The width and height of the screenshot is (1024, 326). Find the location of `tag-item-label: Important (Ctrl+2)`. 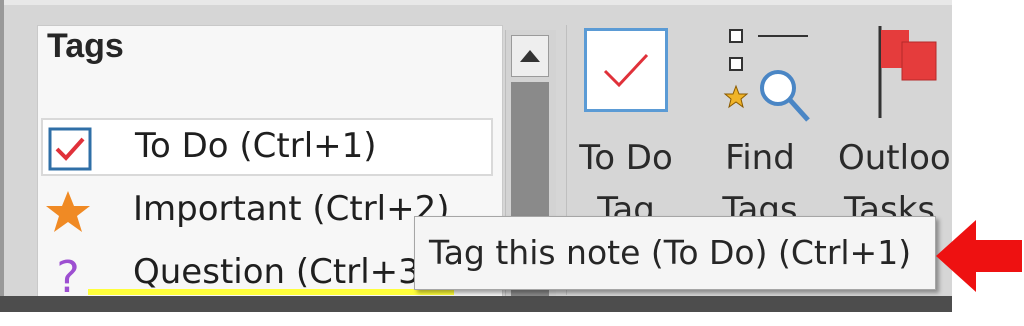

tag-item-label: Important (Ctrl+2) is located at coordinates (291, 209).